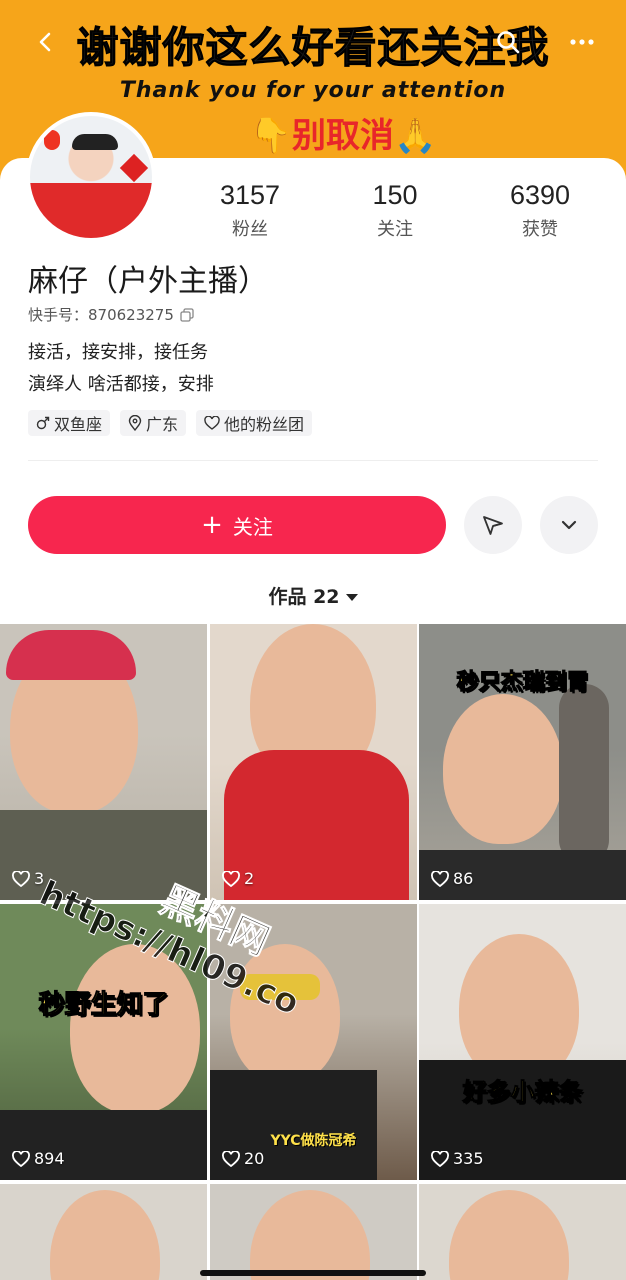  What do you see at coordinates (162, 424) in the screenshot?
I see `tag-label: 广东` at bounding box center [162, 424].